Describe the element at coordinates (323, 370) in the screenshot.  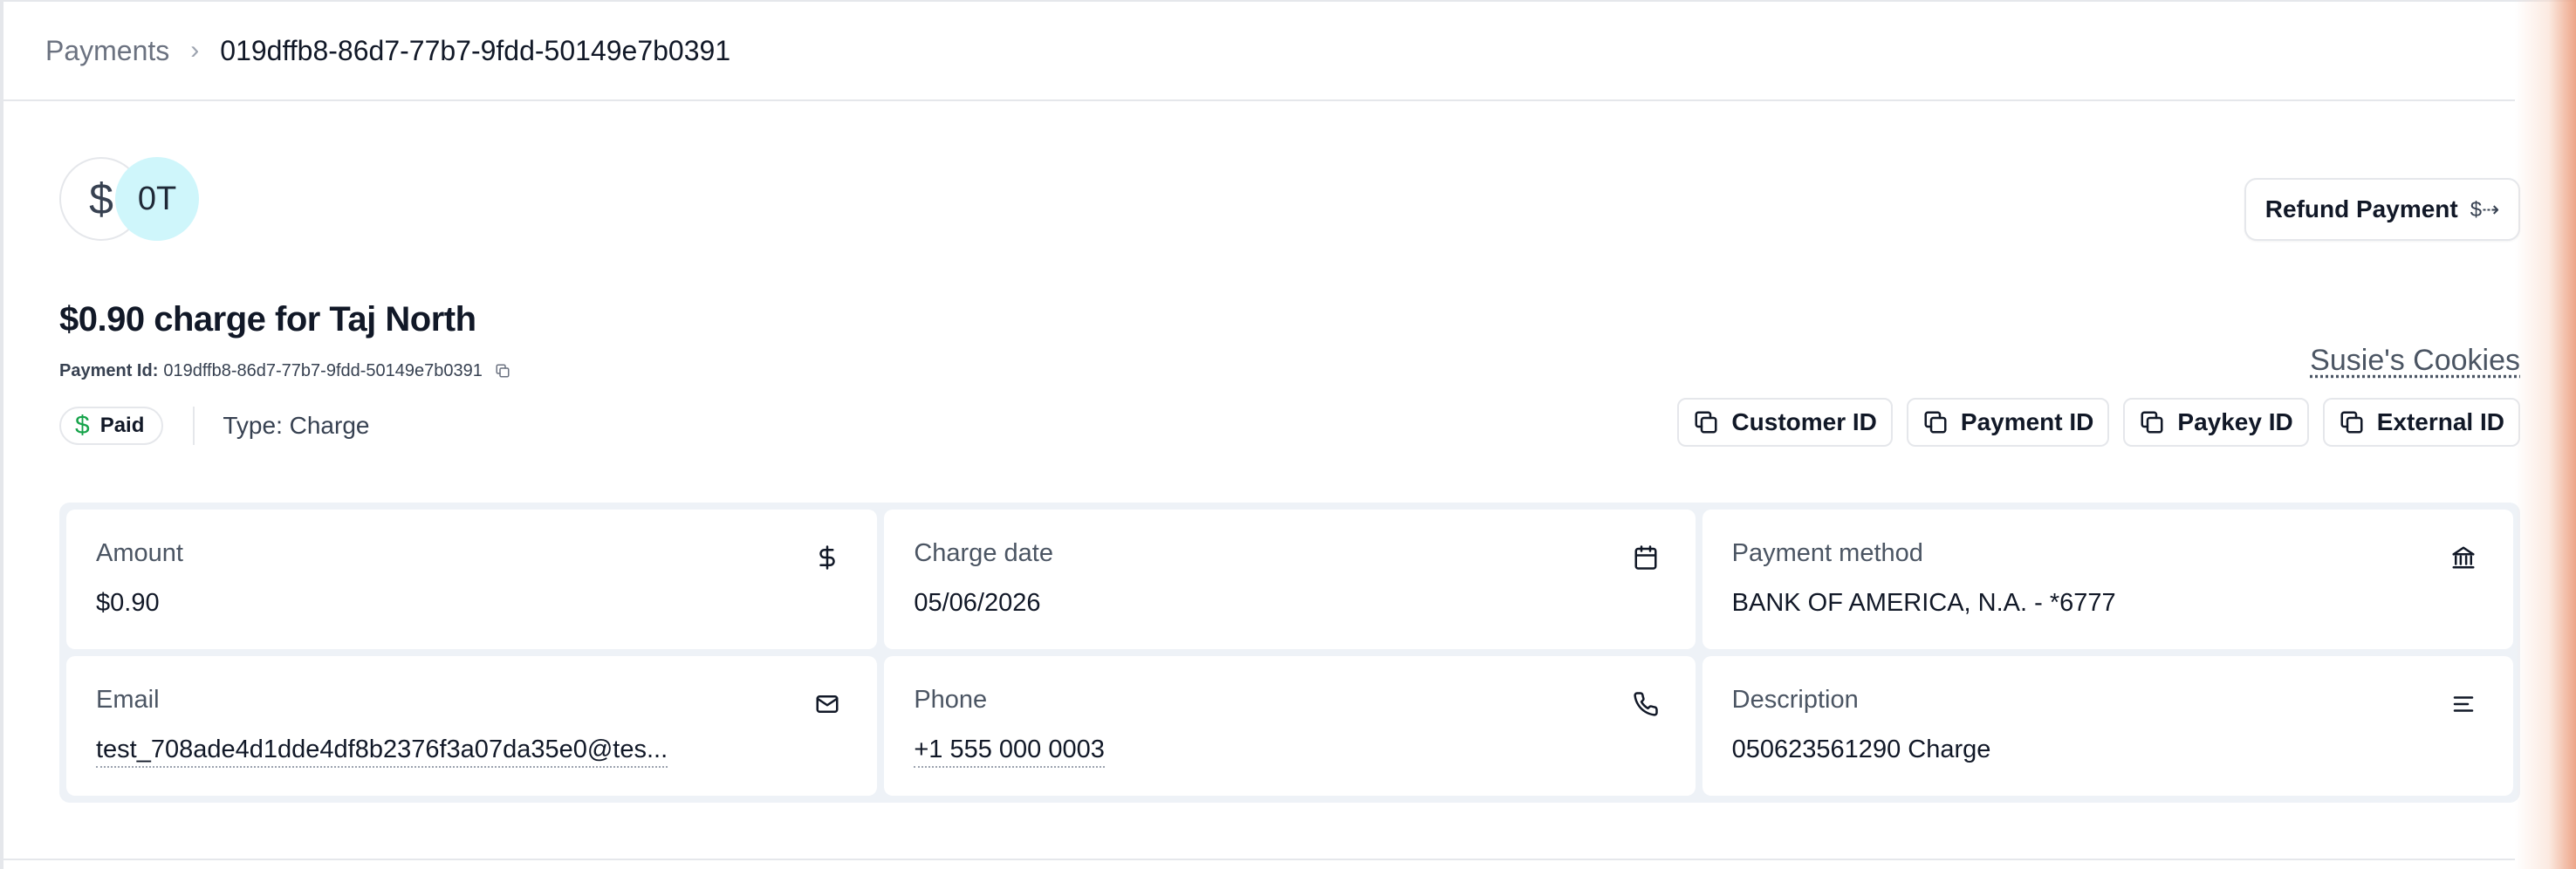
I see `payment-id-value: 019dffb8-86d7-77b7-9fdd-50149e7b0391` at that location.